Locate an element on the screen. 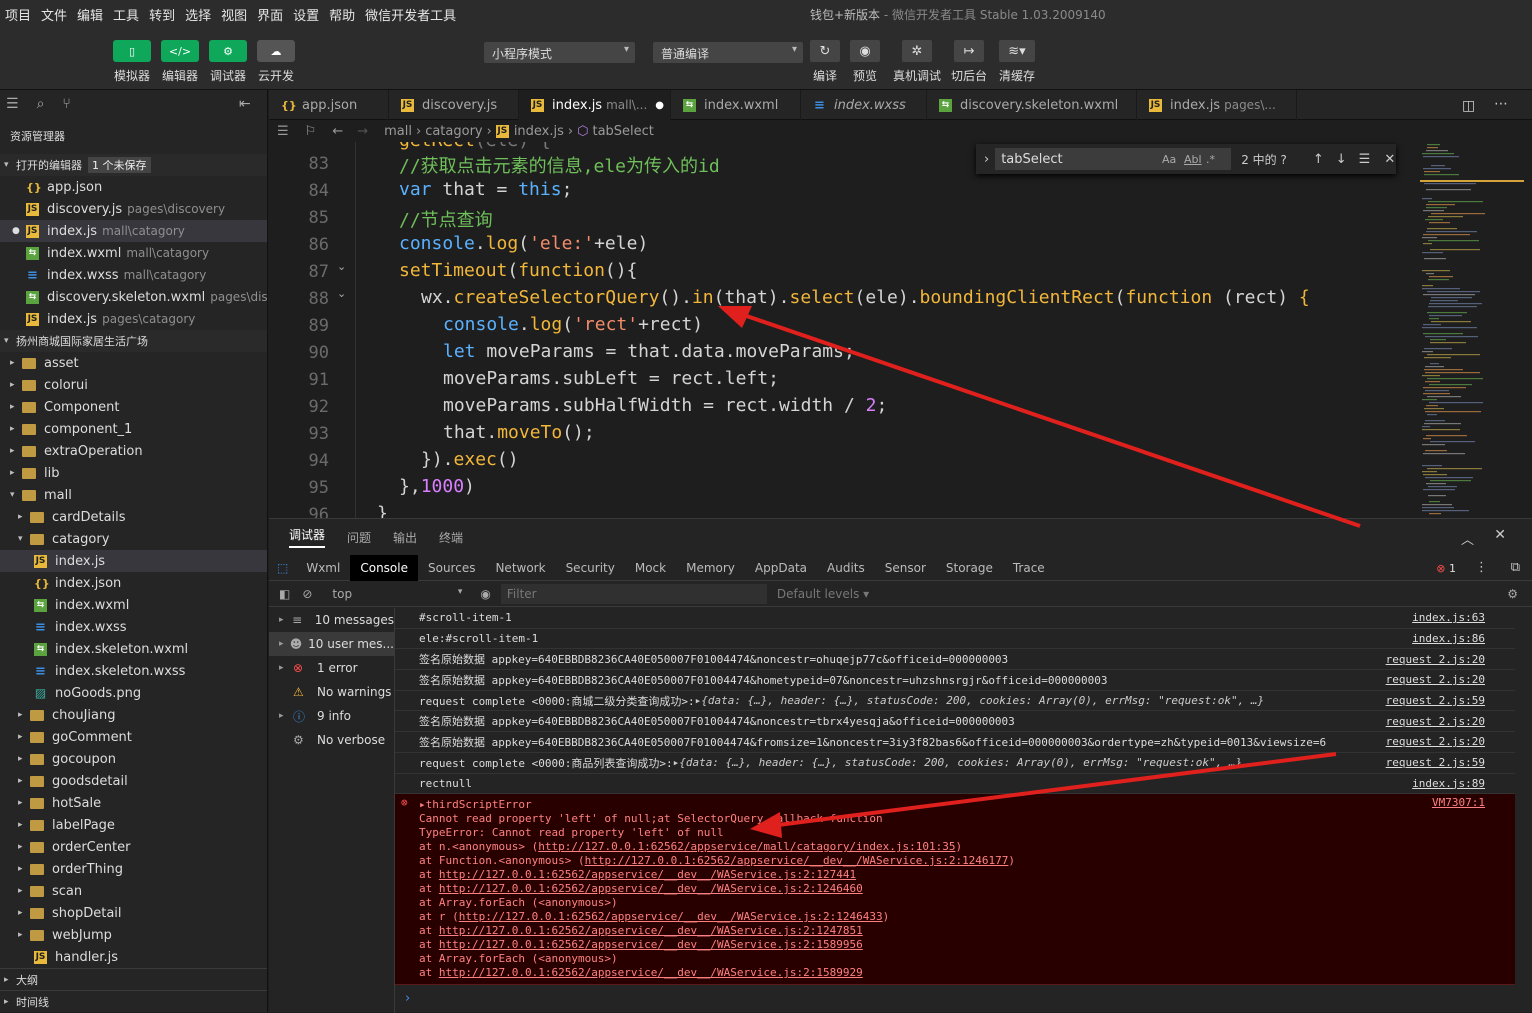  menu-item: 选择 is located at coordinates (198, 14).